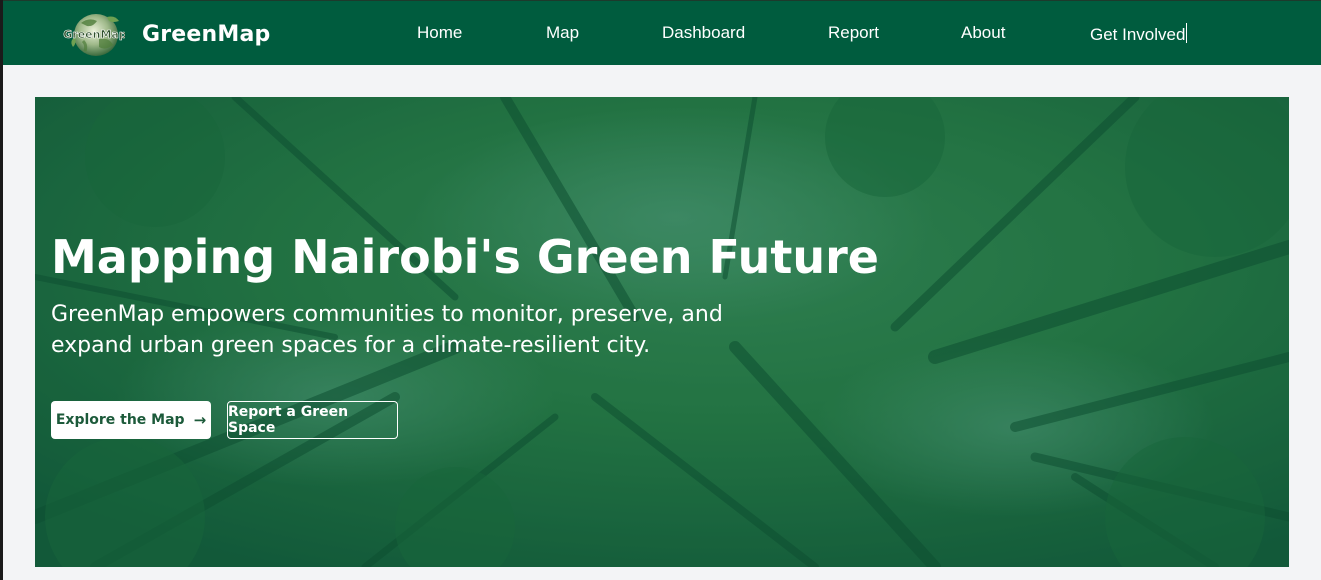 The width and height of the screenshot is (1321, 580). I want to click on brand-name: GreenMap, so click(206, 34).